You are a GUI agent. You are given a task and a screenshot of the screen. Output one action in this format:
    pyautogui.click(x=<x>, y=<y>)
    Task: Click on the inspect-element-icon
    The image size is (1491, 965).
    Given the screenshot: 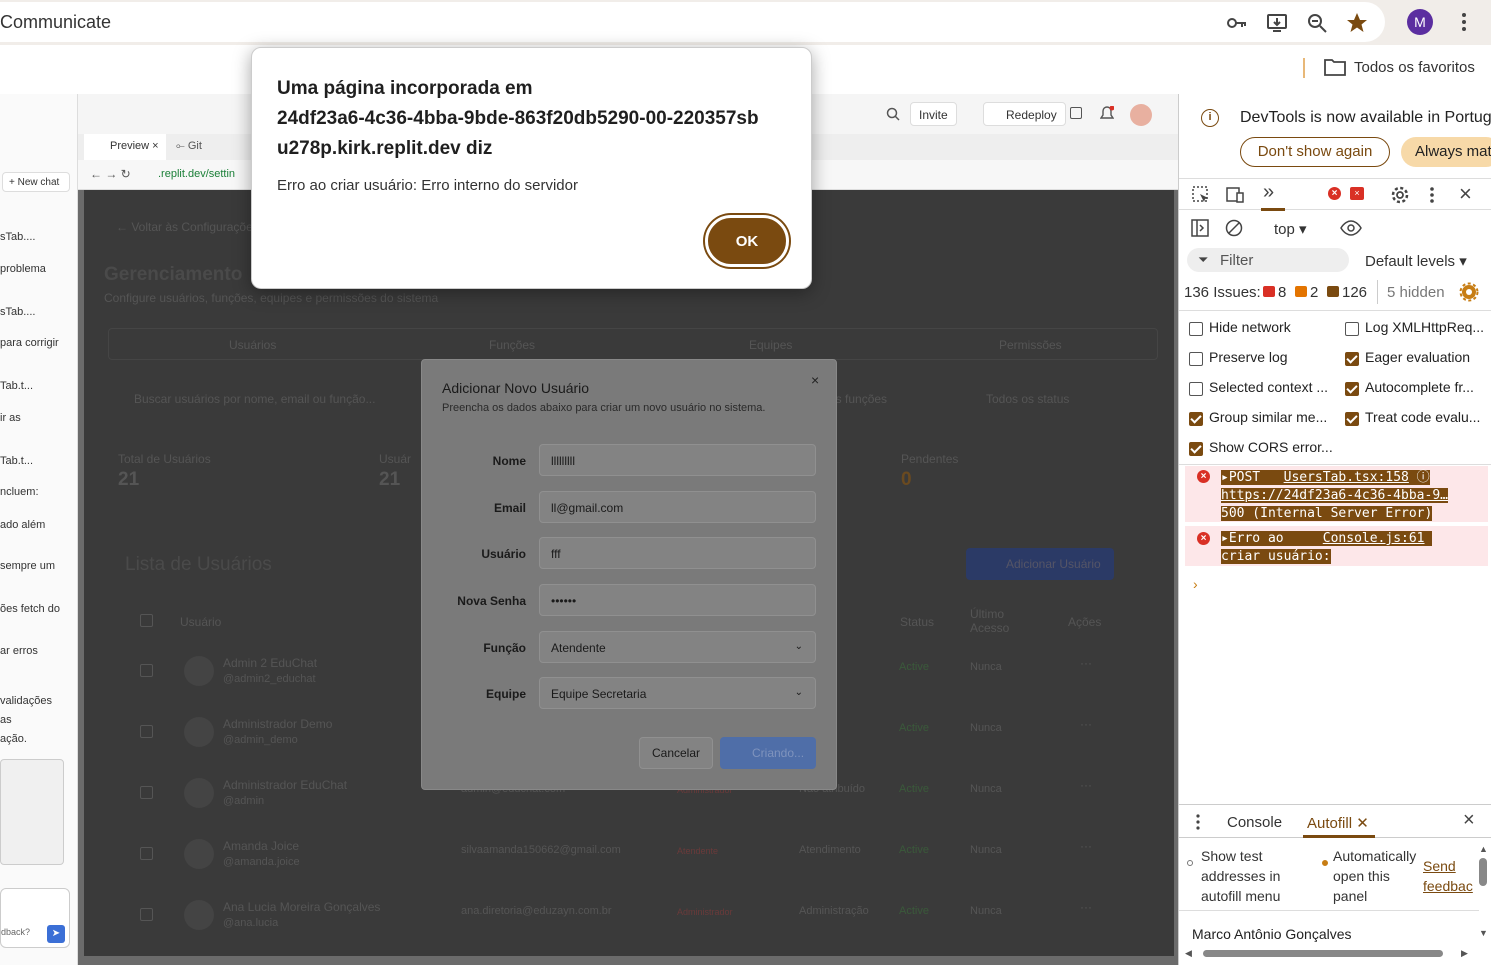 What is the action you would take?
    pyautogui.click(x=1201, y=195)
    